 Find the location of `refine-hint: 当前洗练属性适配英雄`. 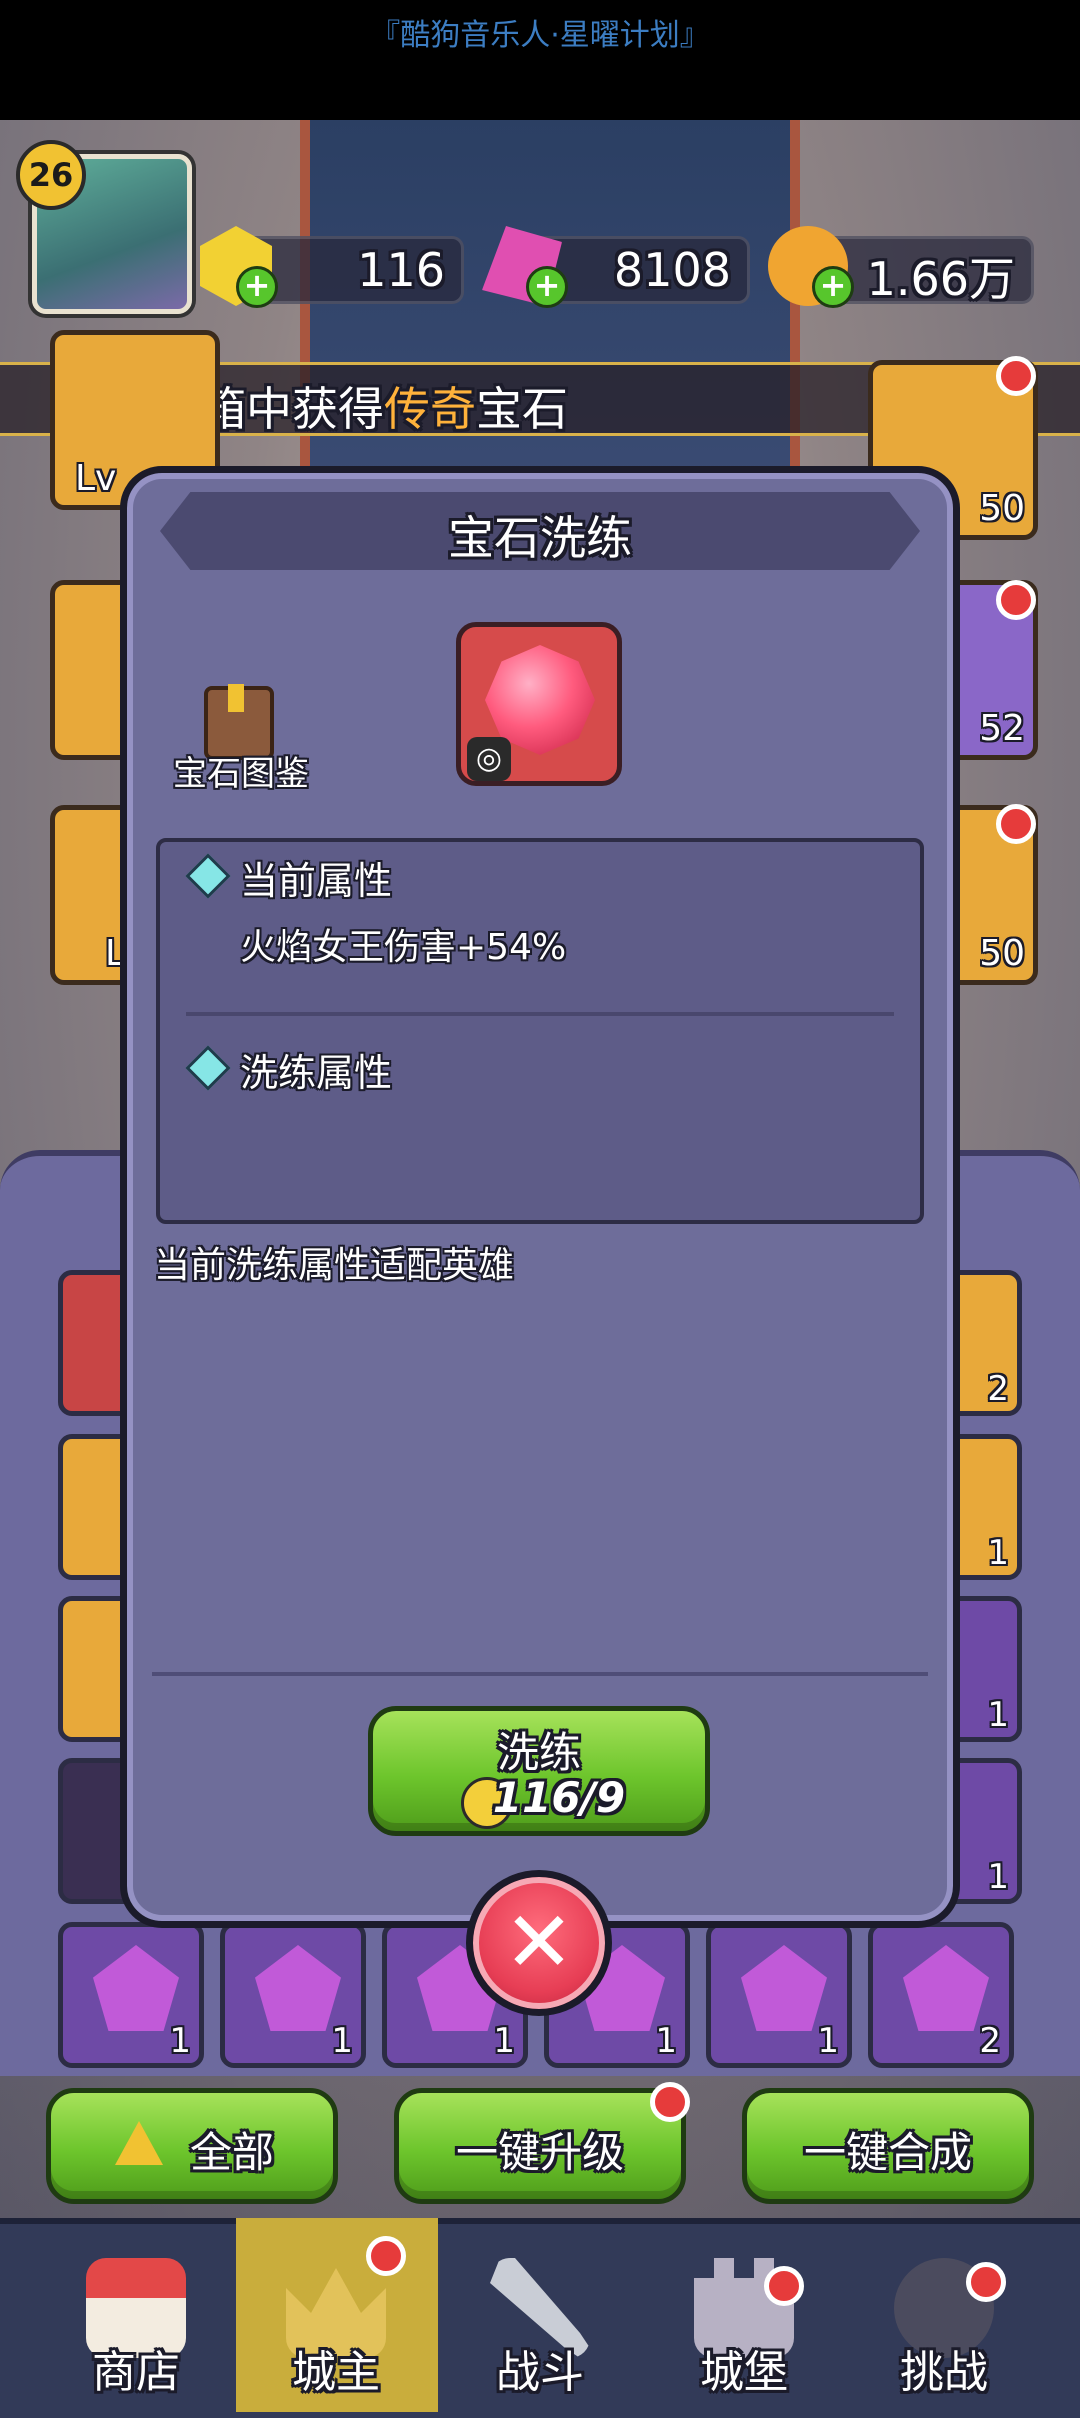

refine-hint: 当前洗练属性适配英雄 is located at coordinates (334, 1265).